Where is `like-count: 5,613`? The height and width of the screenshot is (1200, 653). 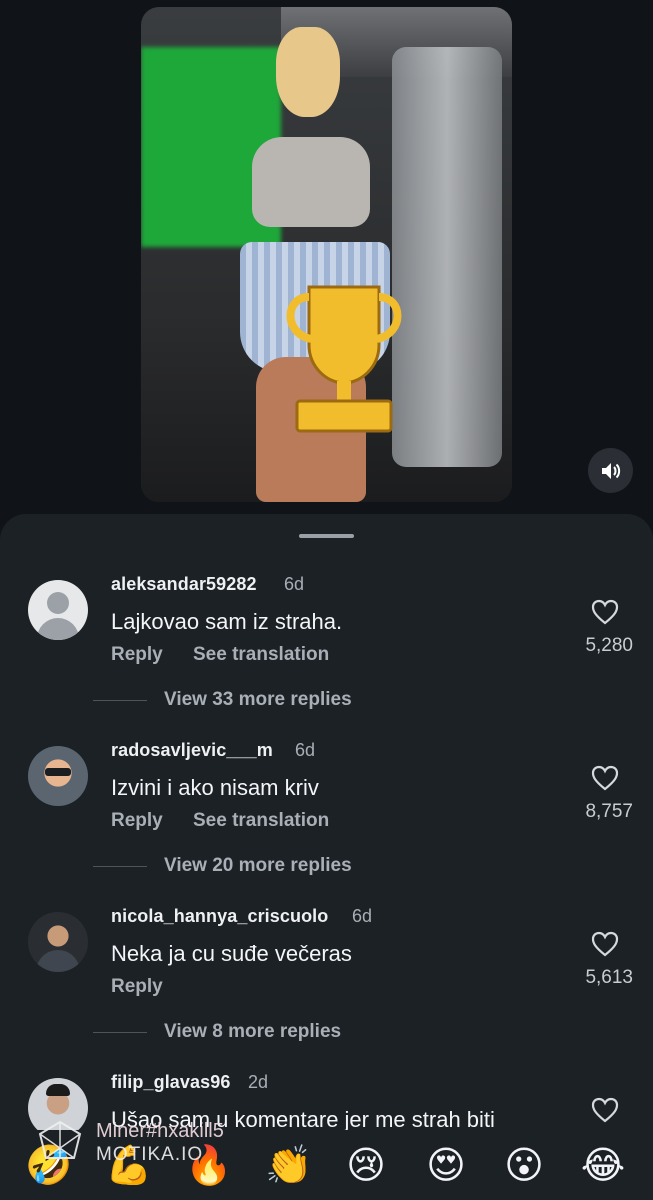
like-count: 5,613 is located at coordinates (609, 977).